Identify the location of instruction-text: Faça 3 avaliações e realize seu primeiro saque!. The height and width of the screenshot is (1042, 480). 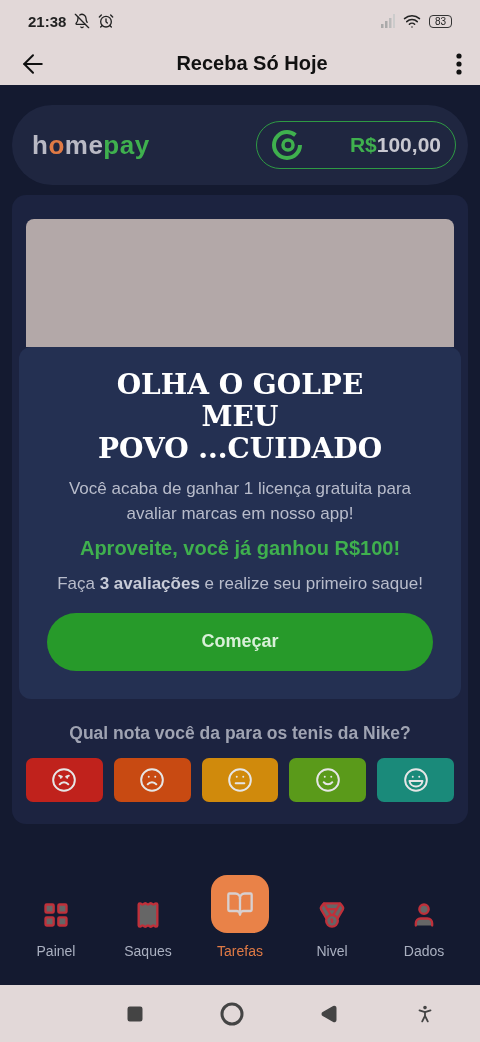
(240, 583).